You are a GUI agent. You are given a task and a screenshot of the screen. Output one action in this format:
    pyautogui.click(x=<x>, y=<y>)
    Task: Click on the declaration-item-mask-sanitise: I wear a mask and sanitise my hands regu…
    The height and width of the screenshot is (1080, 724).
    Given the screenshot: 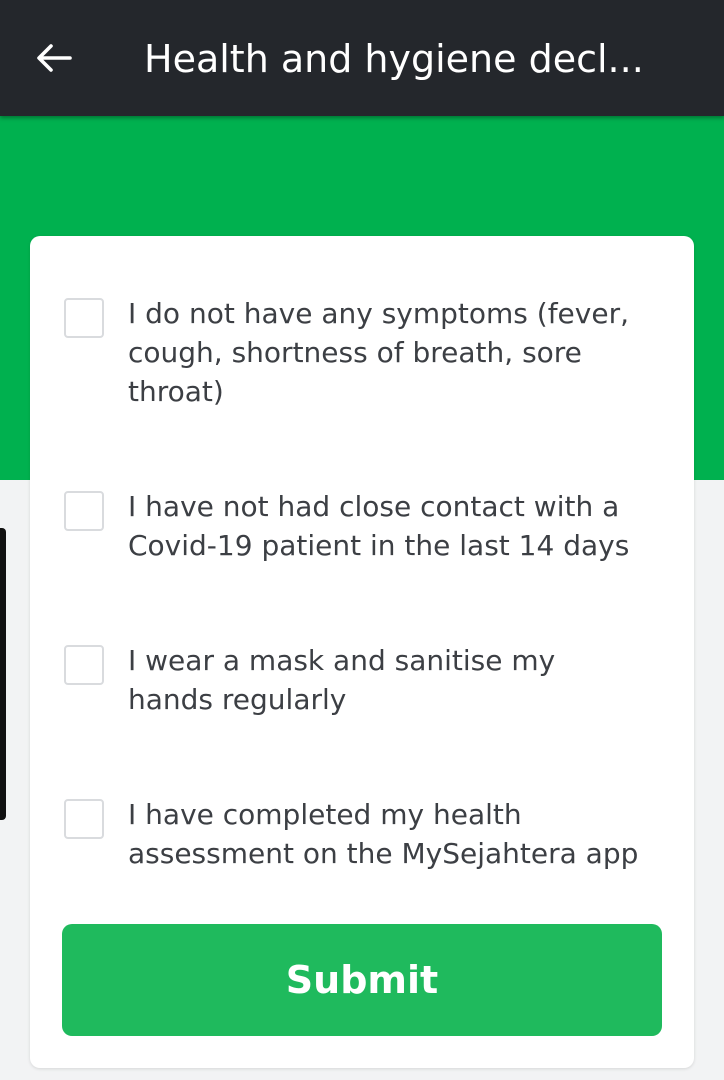 What is the action you would take?
    pyautogui.click(x=364, y=680)
    